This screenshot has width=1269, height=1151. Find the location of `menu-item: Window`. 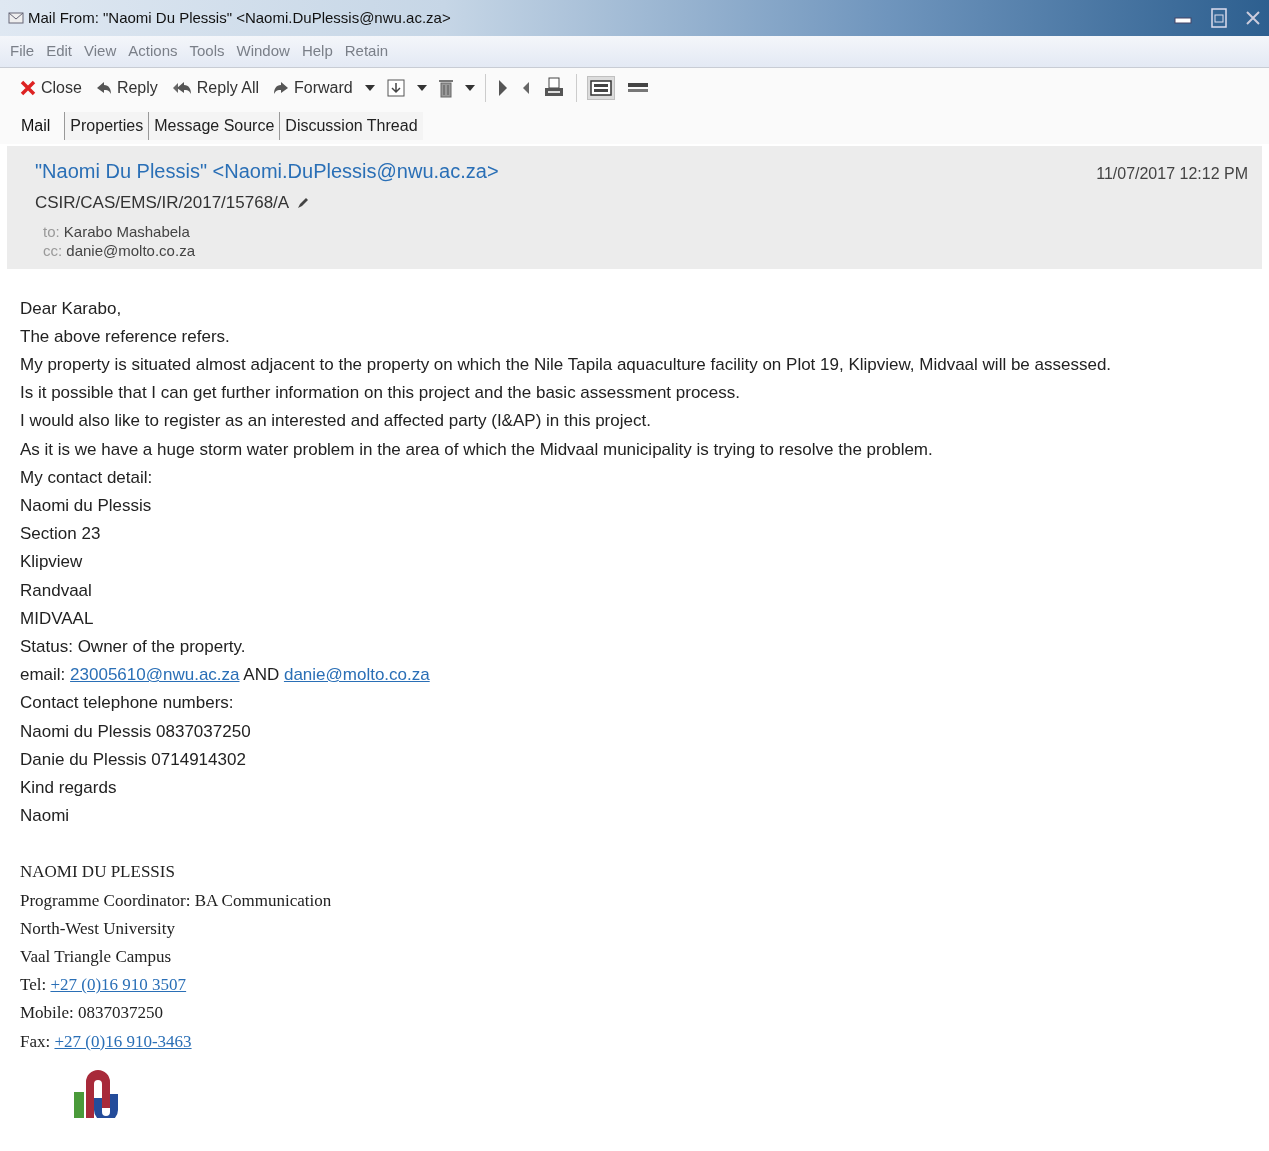

menu-item: Window is located at coordinates (263, 51).